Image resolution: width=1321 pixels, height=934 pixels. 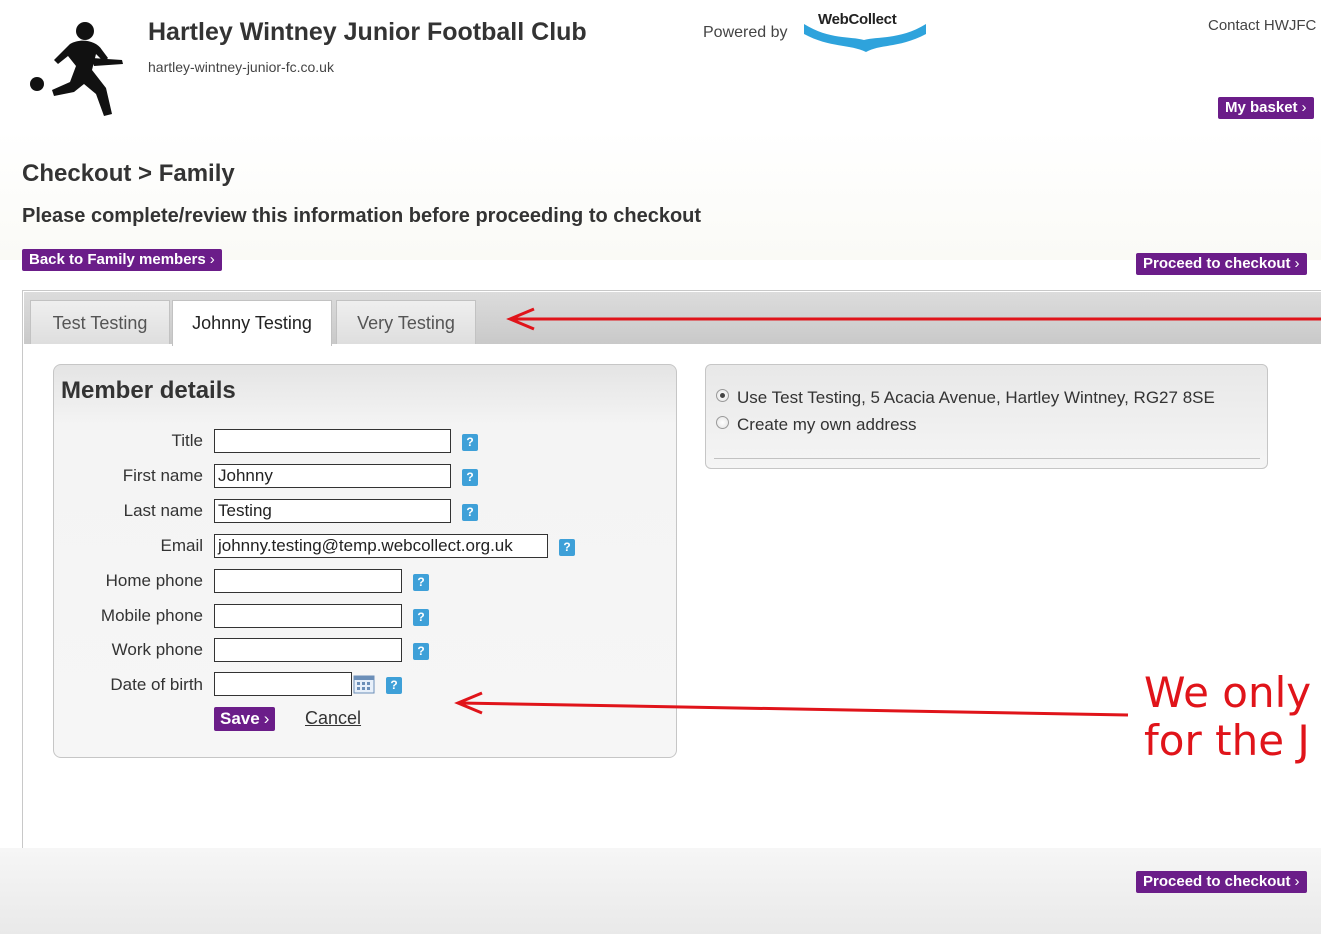 What do you see at coordinates (332, 476) in the screenshot?
I see `first-name-field: Johnny` at bounding box center [332, 476].